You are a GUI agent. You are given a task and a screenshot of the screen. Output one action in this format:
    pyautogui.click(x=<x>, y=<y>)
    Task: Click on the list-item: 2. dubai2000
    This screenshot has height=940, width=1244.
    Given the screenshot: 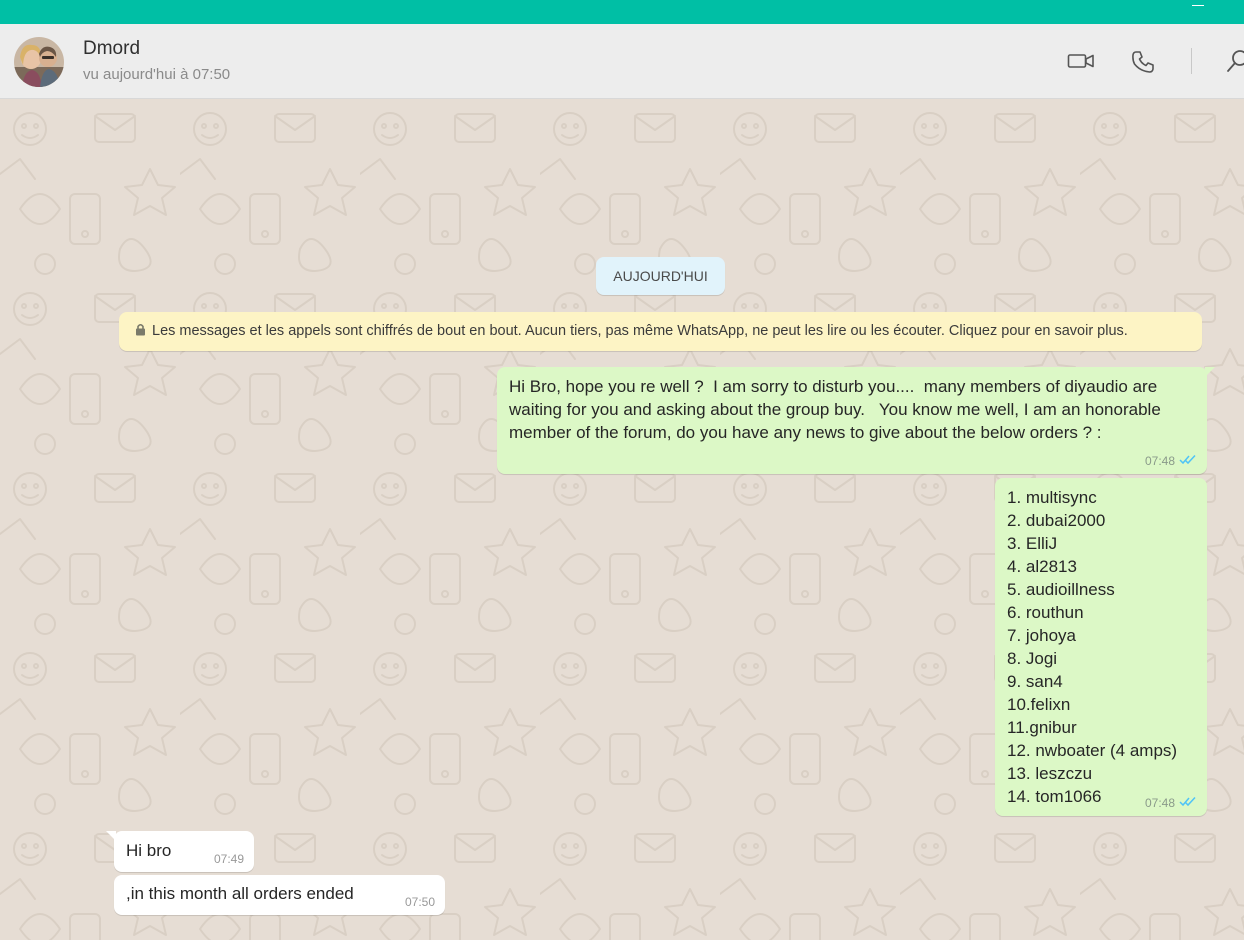 What is the action you would take?
    pyautogui.click(x=1056, y=520)
    